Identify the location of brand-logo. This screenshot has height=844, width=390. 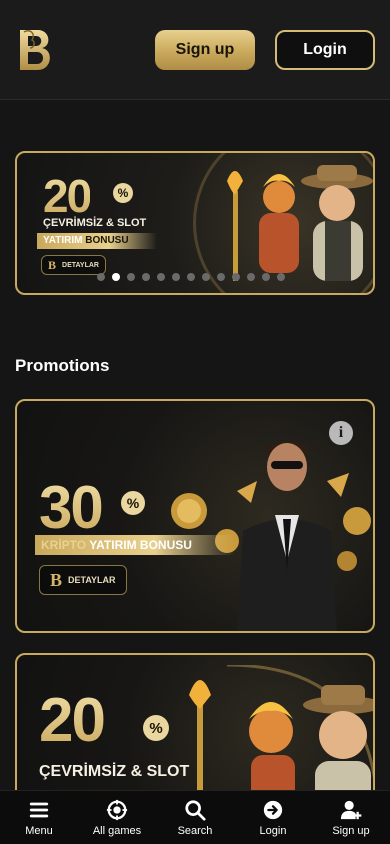
(36, 49).